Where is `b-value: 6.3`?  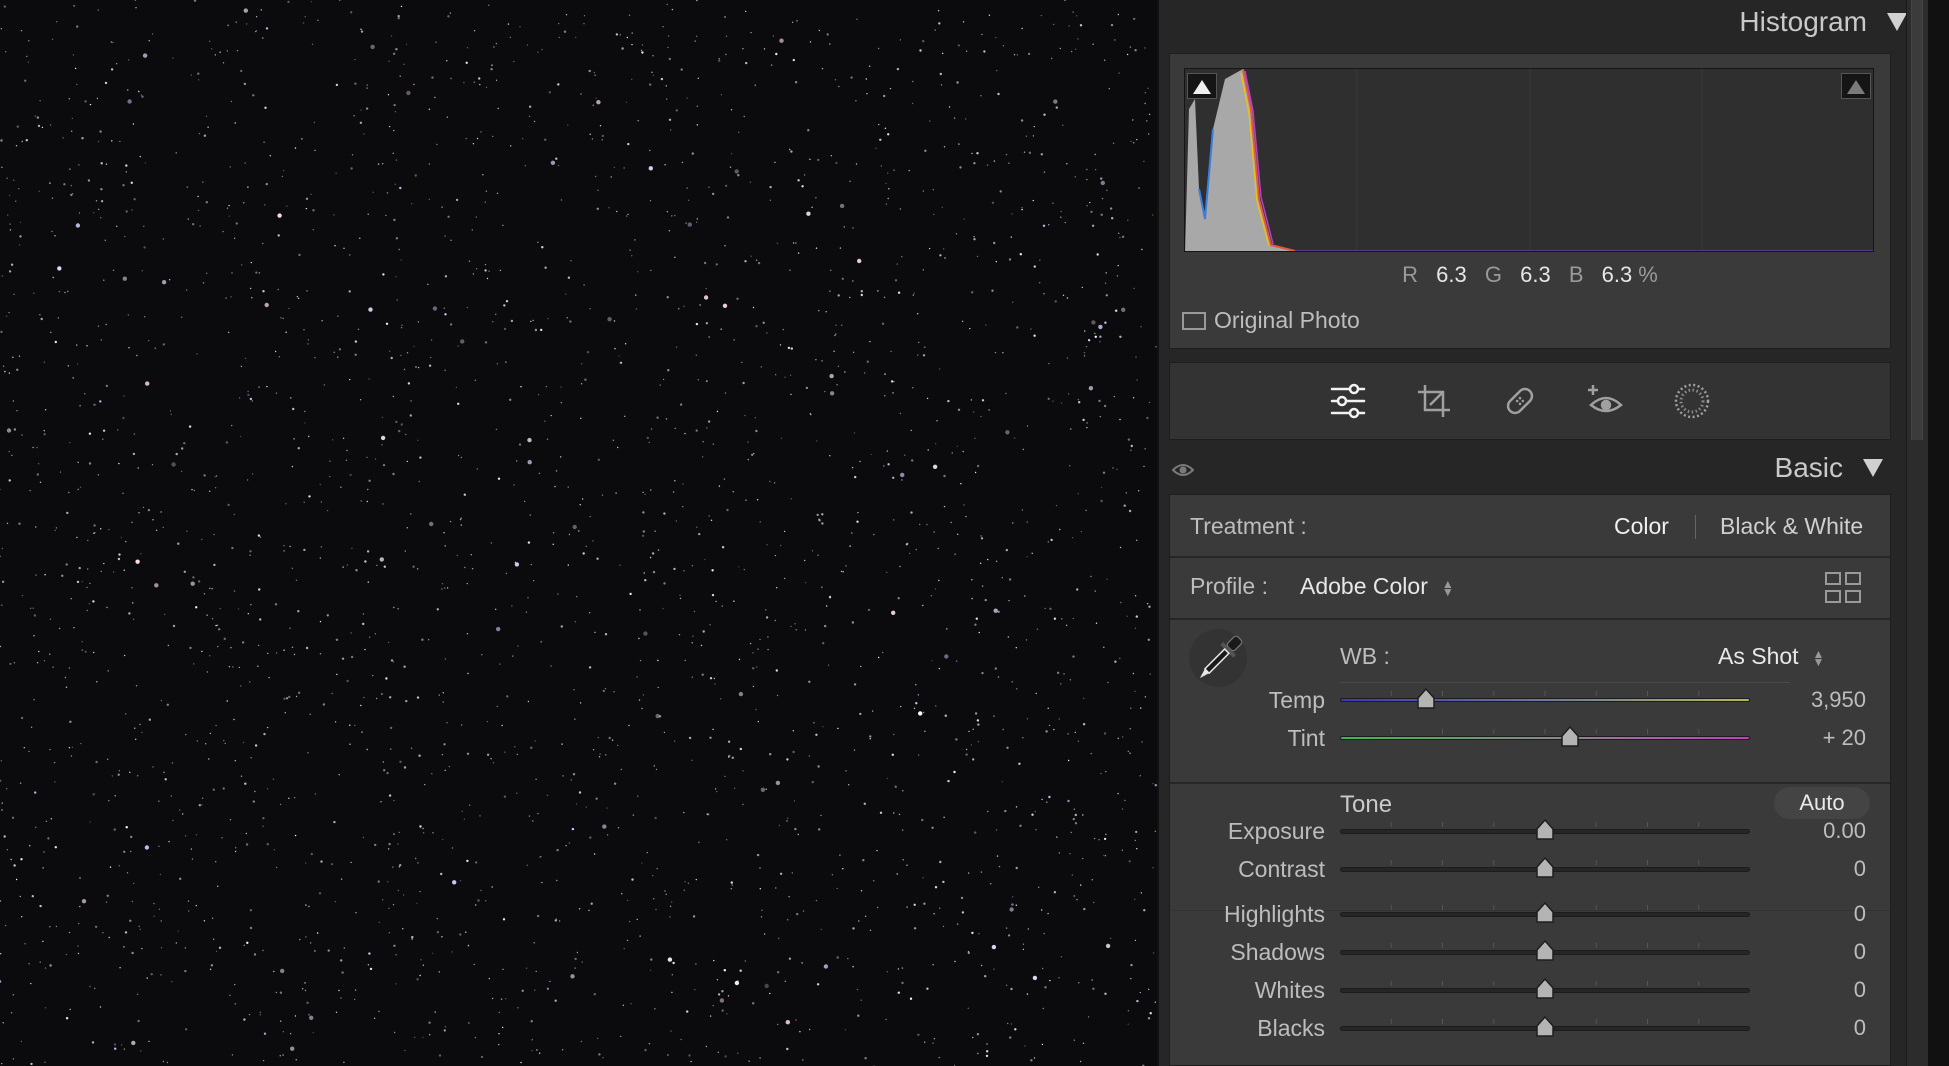 b-value: 6.3 is located at coordinates (1617, 274).